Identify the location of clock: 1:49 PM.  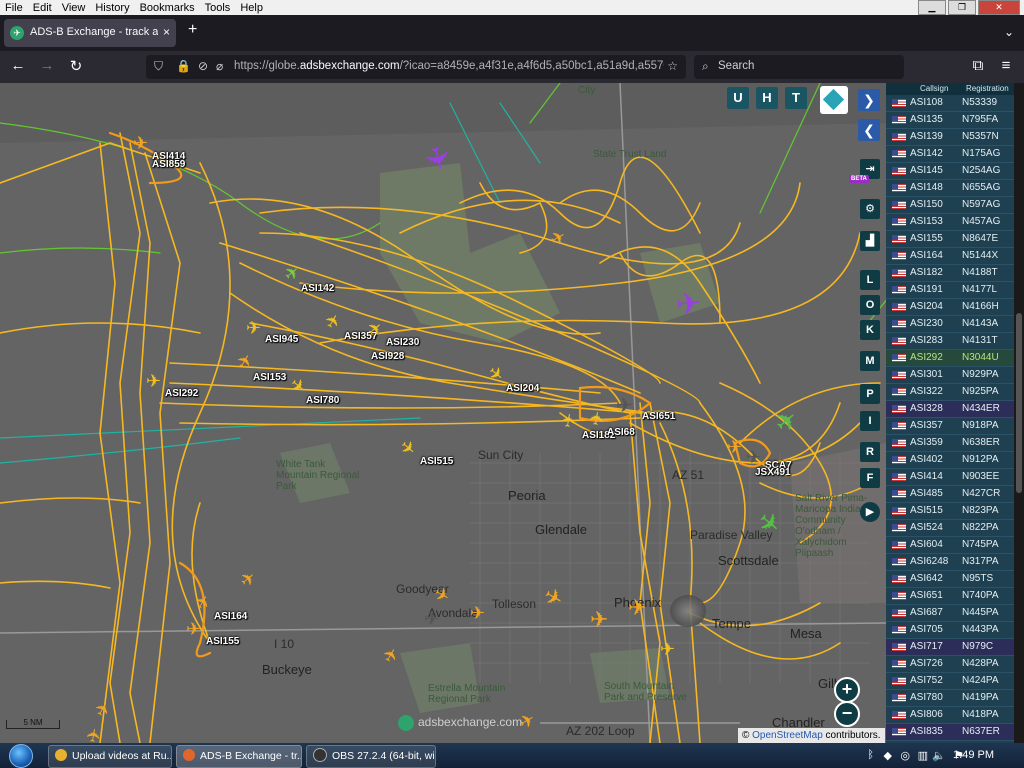
(973, 755).